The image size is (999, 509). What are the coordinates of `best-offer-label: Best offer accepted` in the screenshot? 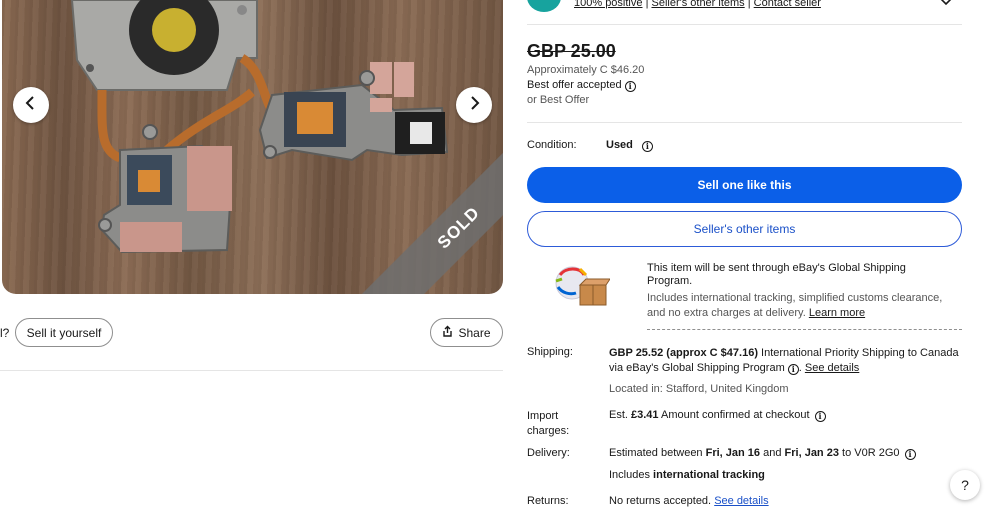 It's located at (574, 85).